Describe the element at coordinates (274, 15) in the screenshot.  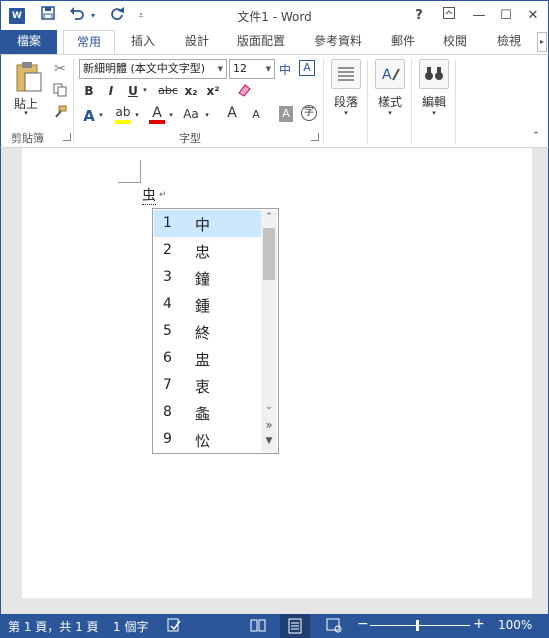
I see `title-bar: W ▾ ⩡ 文件1 - Word ? — ☐ ✕` at that location.